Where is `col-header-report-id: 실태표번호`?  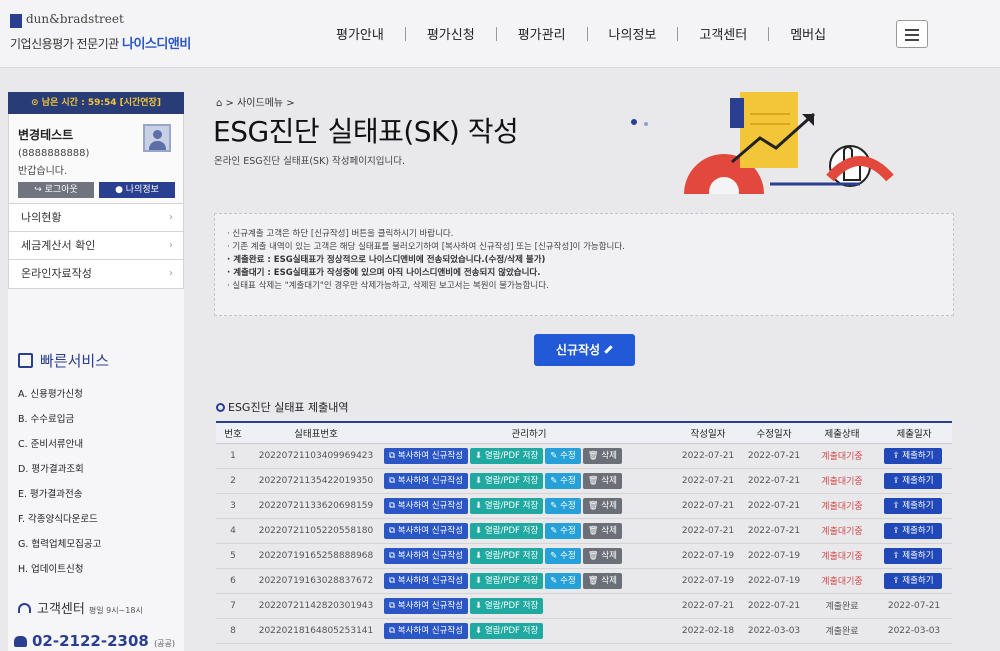
col-header-report-id: 실태표번호 is located at coordinates (316, 432).